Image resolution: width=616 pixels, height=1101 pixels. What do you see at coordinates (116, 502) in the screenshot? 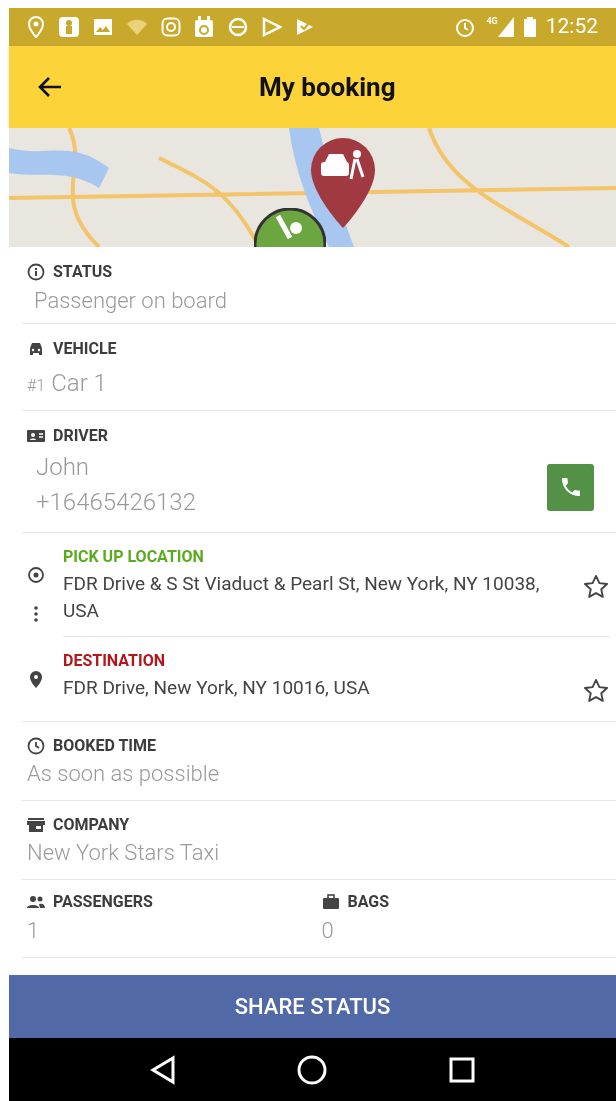
I see `driver-phone: +16465426132` at bounding box center [116, 502].